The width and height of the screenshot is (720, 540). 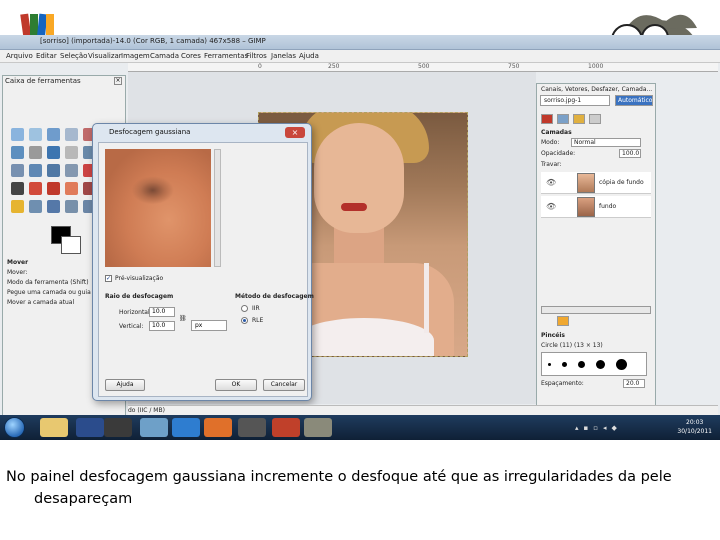 What do you see at coordinates (46, 56) in the screenshot?
I see `menu-editar: Editar` at bounding box center [46, 56].